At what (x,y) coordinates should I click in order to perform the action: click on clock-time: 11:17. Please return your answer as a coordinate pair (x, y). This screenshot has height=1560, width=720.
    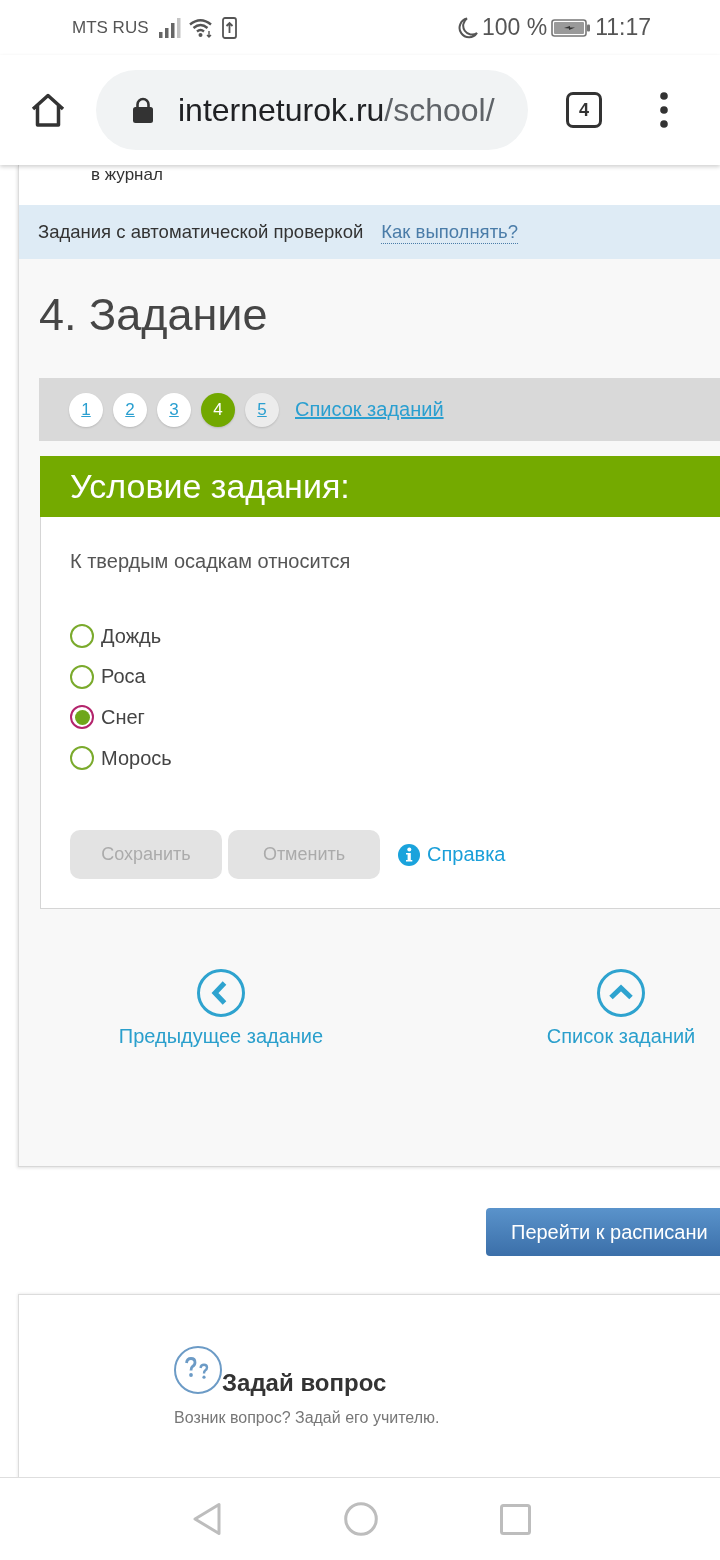
    Looking at the image, I should click on (623, 27).